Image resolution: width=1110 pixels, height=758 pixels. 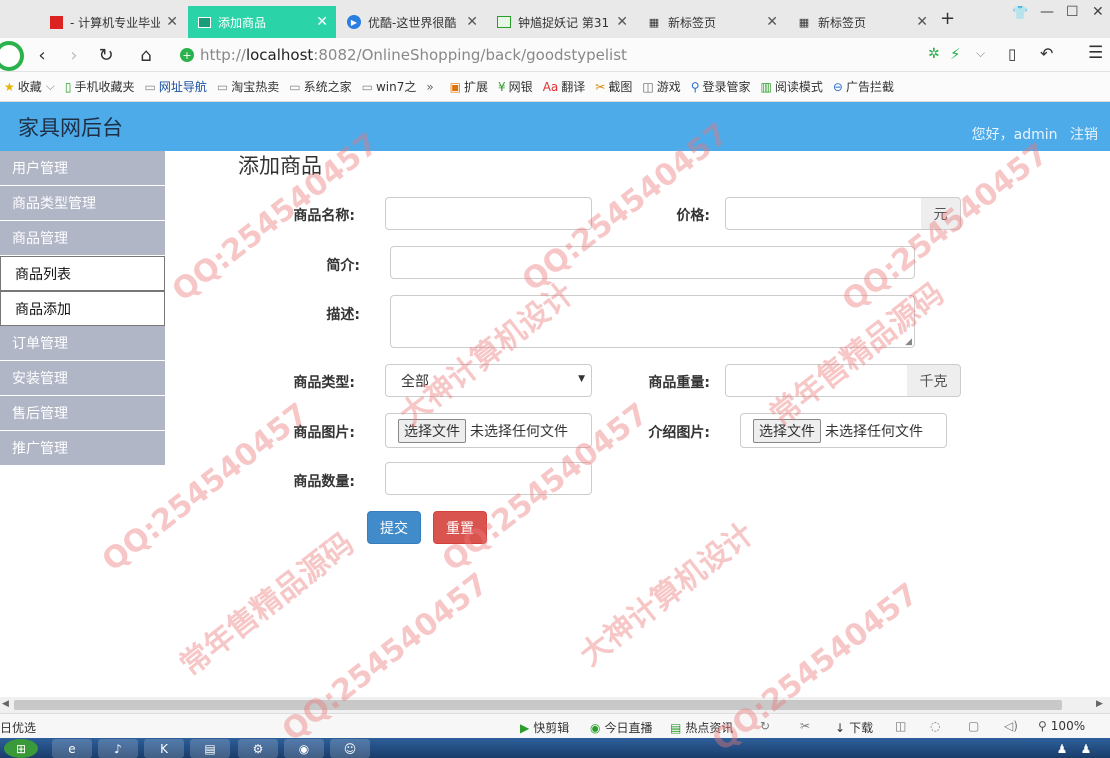 What do you see at coordinates (908, 342) in the screenshot?
I see `resize-handle-icon: ◢` at bounding box center [908, 342].